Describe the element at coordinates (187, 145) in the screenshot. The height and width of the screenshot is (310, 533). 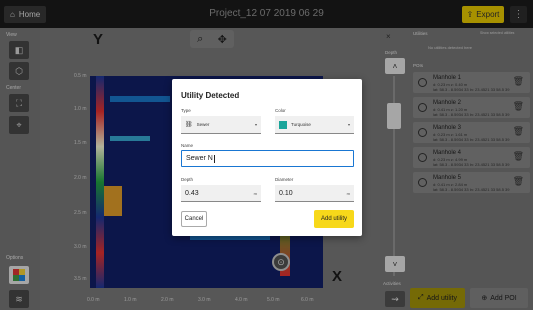
I see `name-label: Name` at that location.